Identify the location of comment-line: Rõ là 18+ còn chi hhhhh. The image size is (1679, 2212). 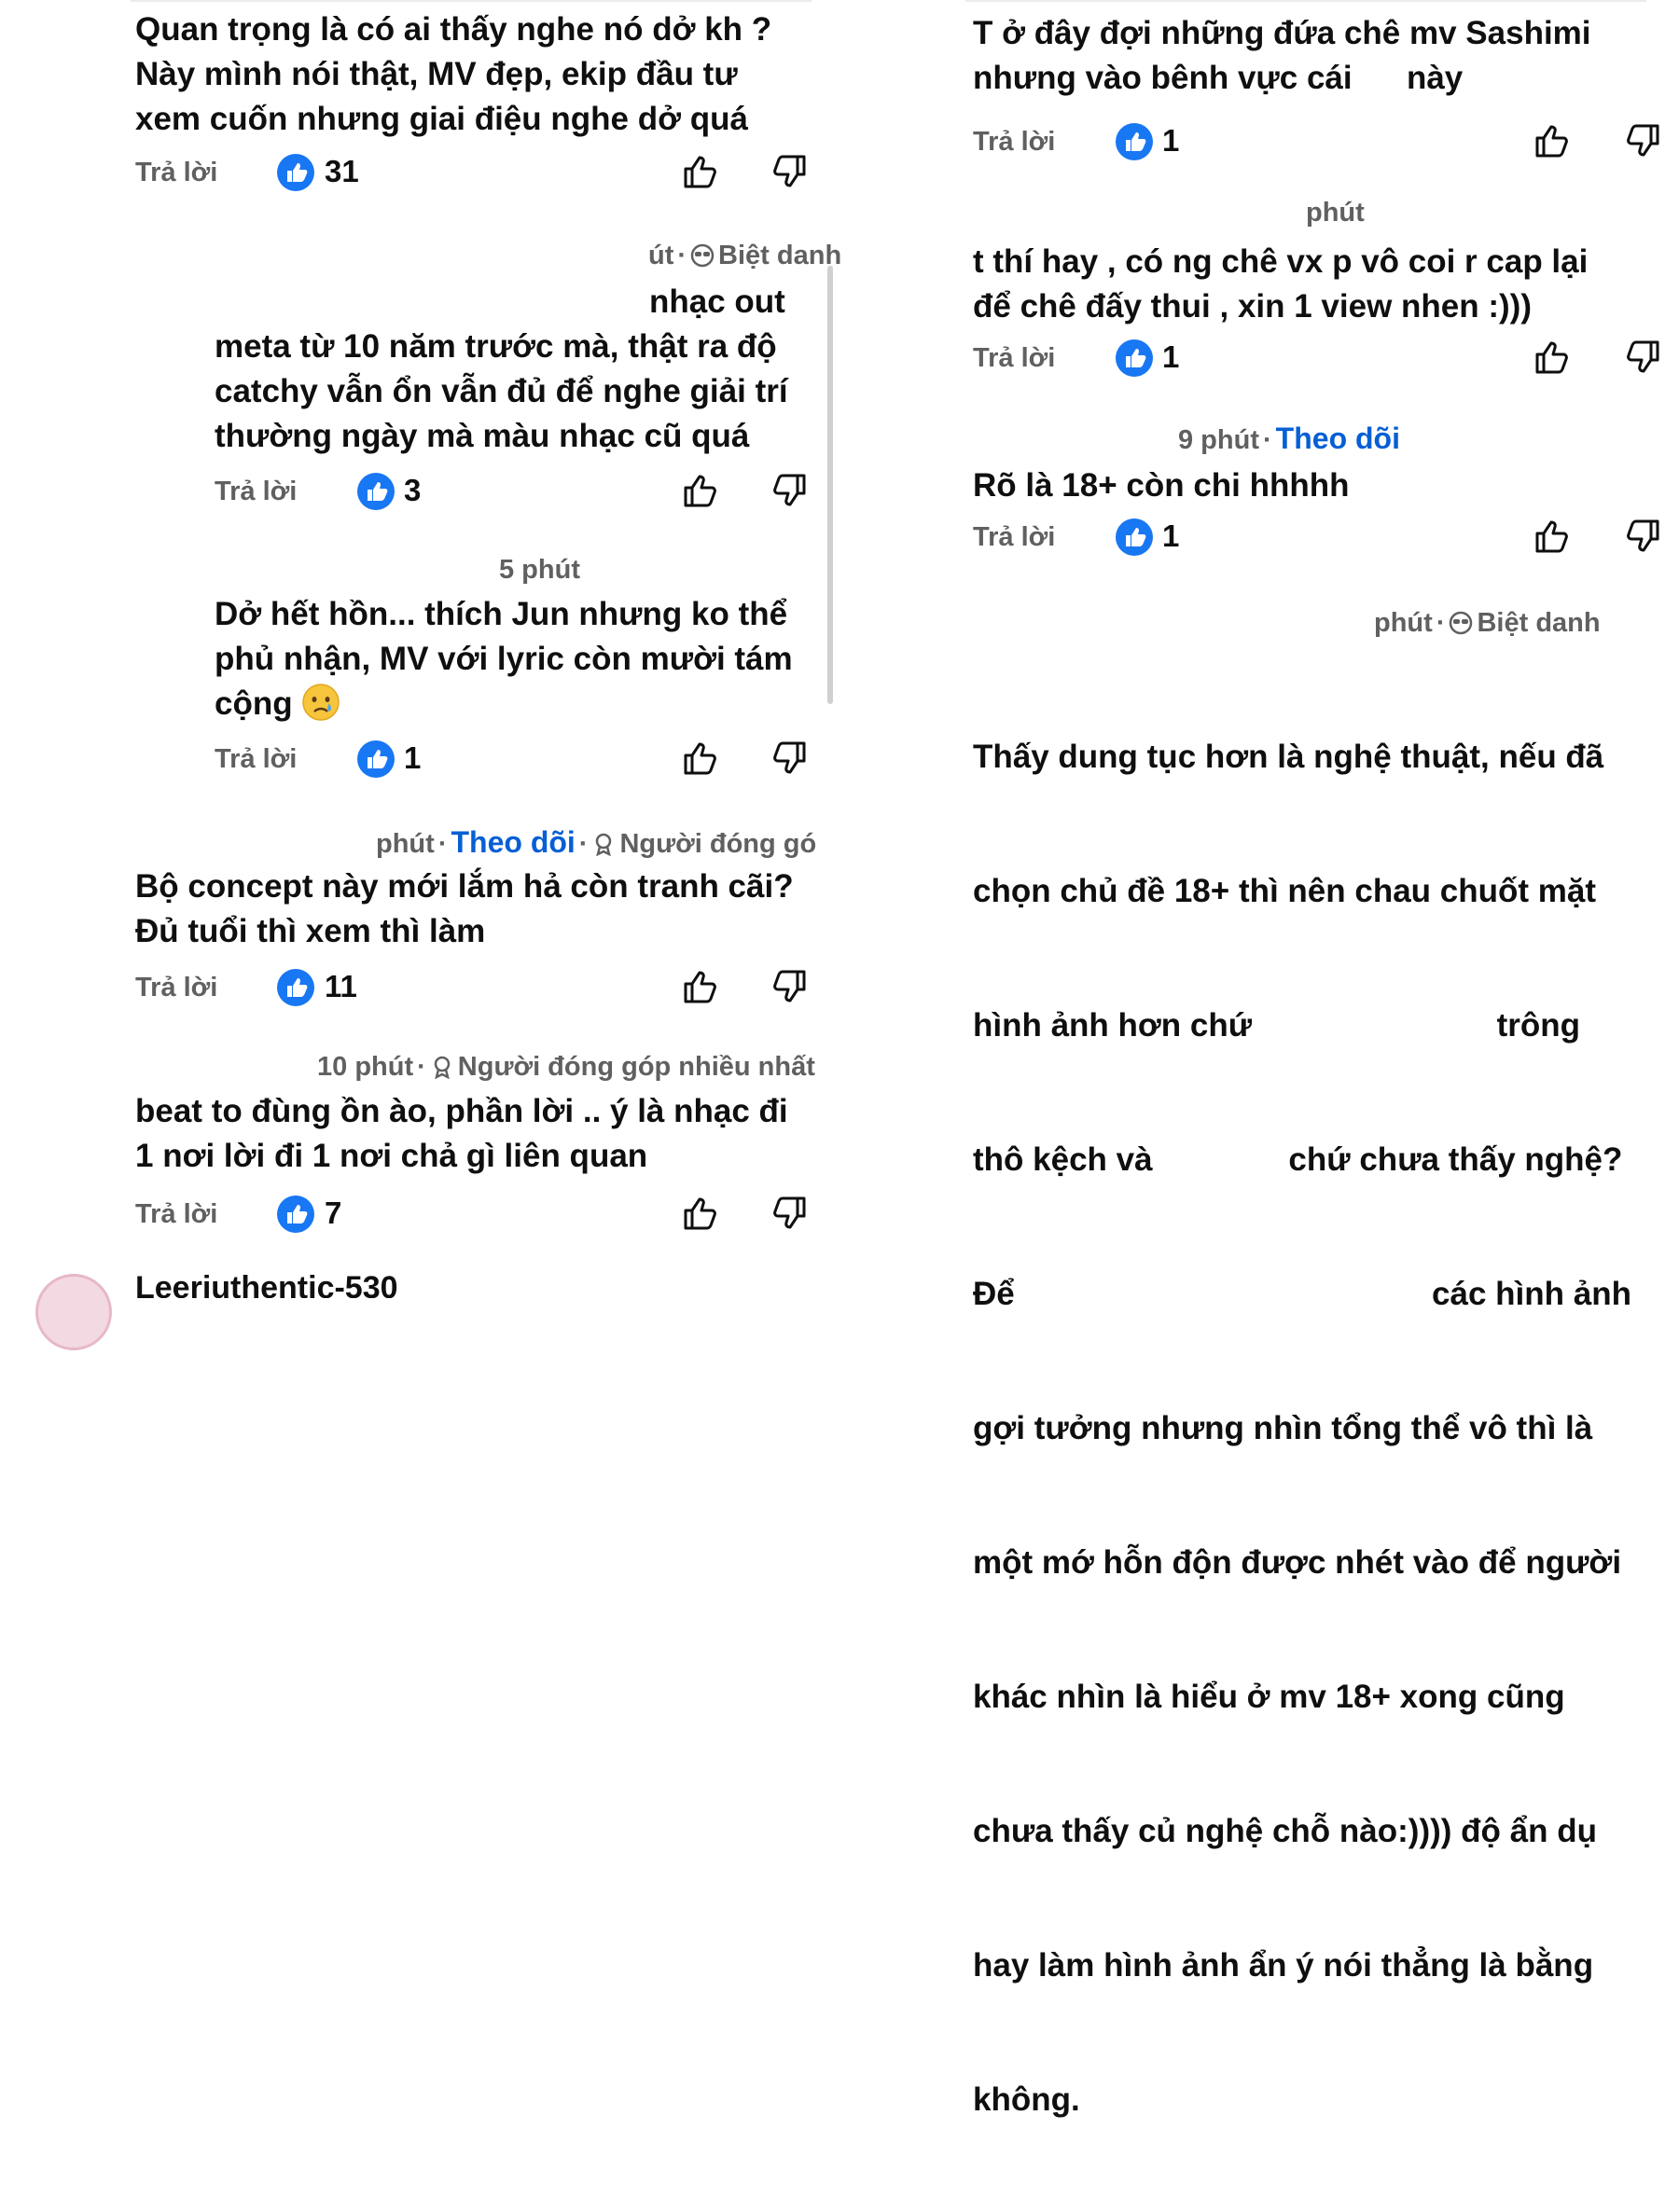
(1162, 485).